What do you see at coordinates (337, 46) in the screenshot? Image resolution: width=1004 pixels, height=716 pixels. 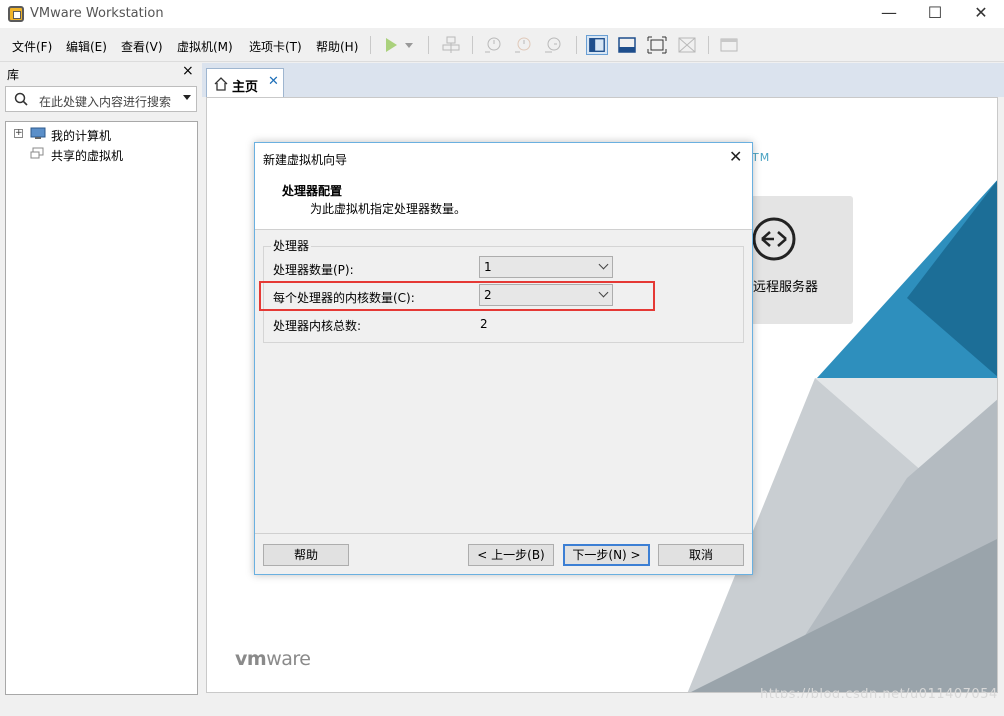 I see `menu-help: 帮助(H)` at bounding box center [337, 46].